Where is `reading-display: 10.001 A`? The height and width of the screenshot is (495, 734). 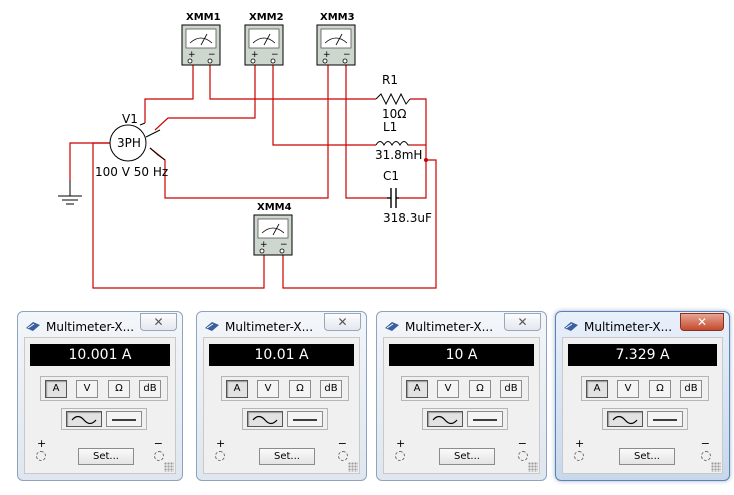
reading-display: 10.001 A is located at coordinates (100, 355).